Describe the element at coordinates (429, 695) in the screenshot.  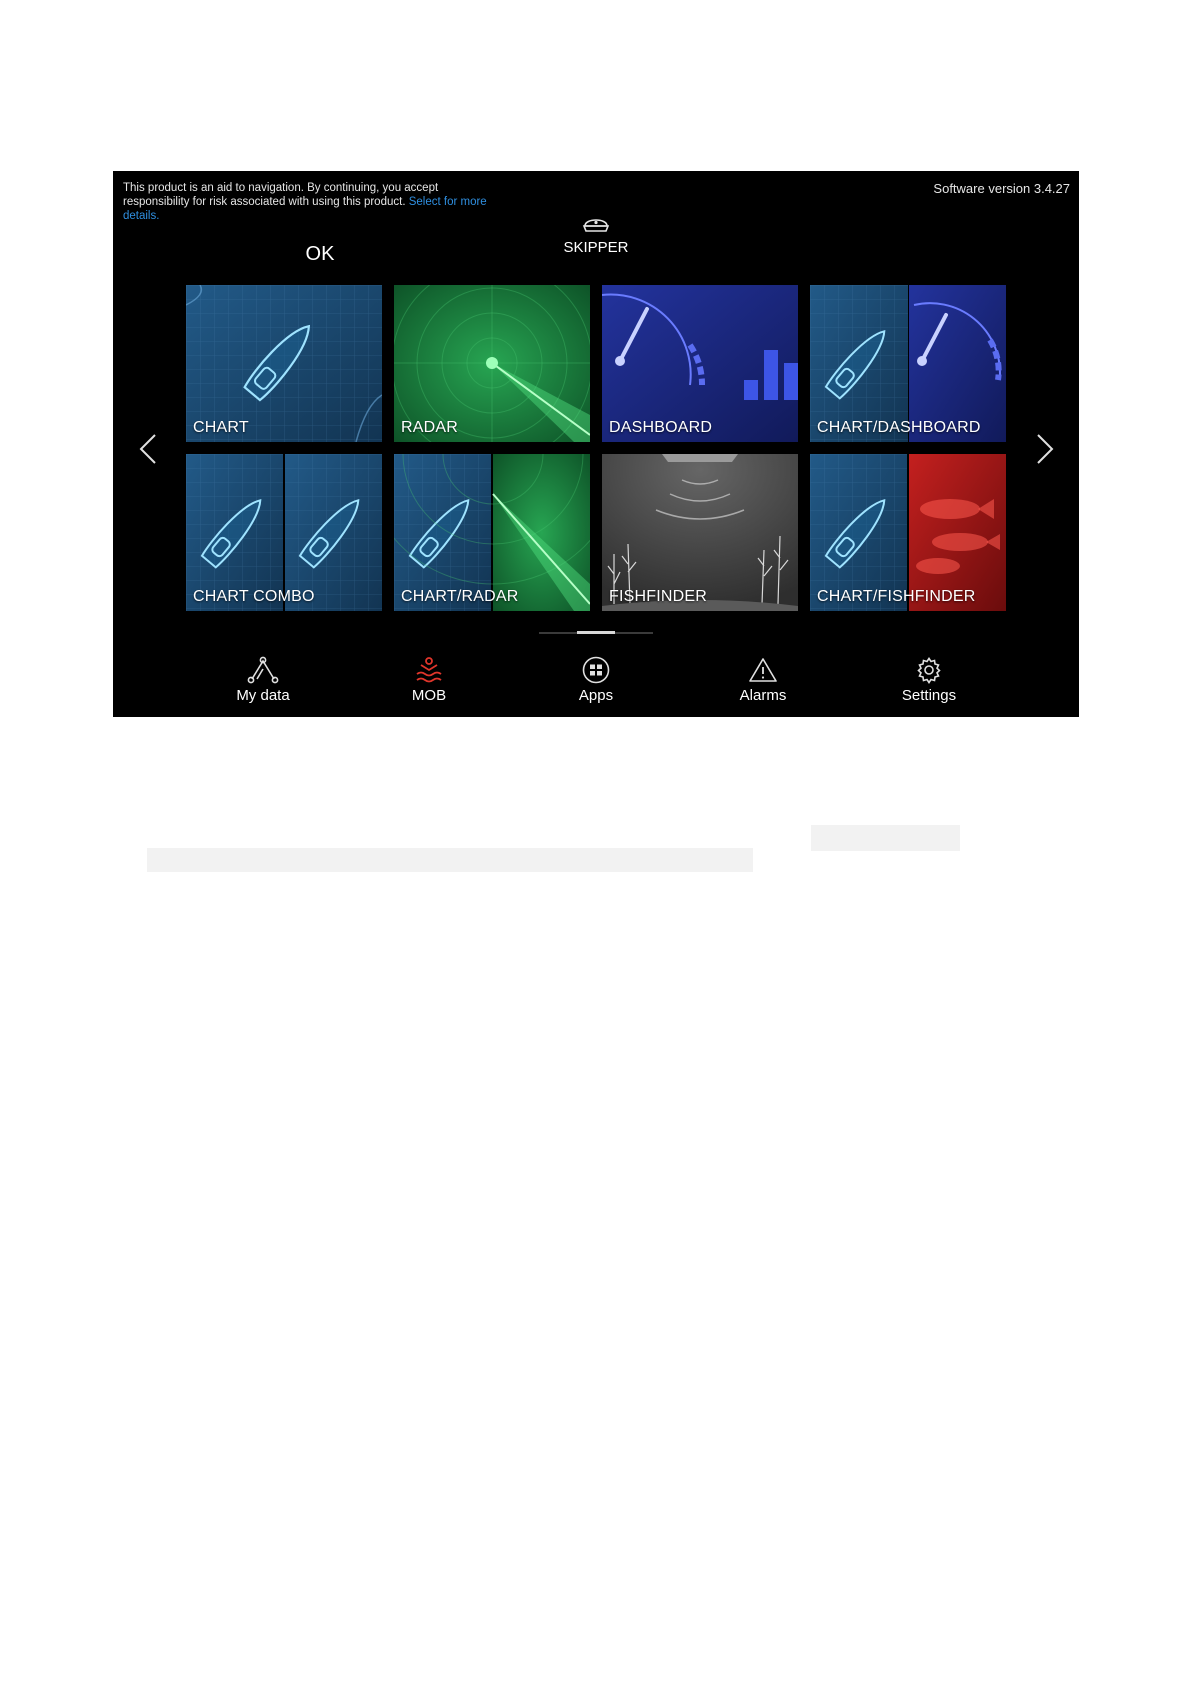
I see `nav-label: MOB` at that location.